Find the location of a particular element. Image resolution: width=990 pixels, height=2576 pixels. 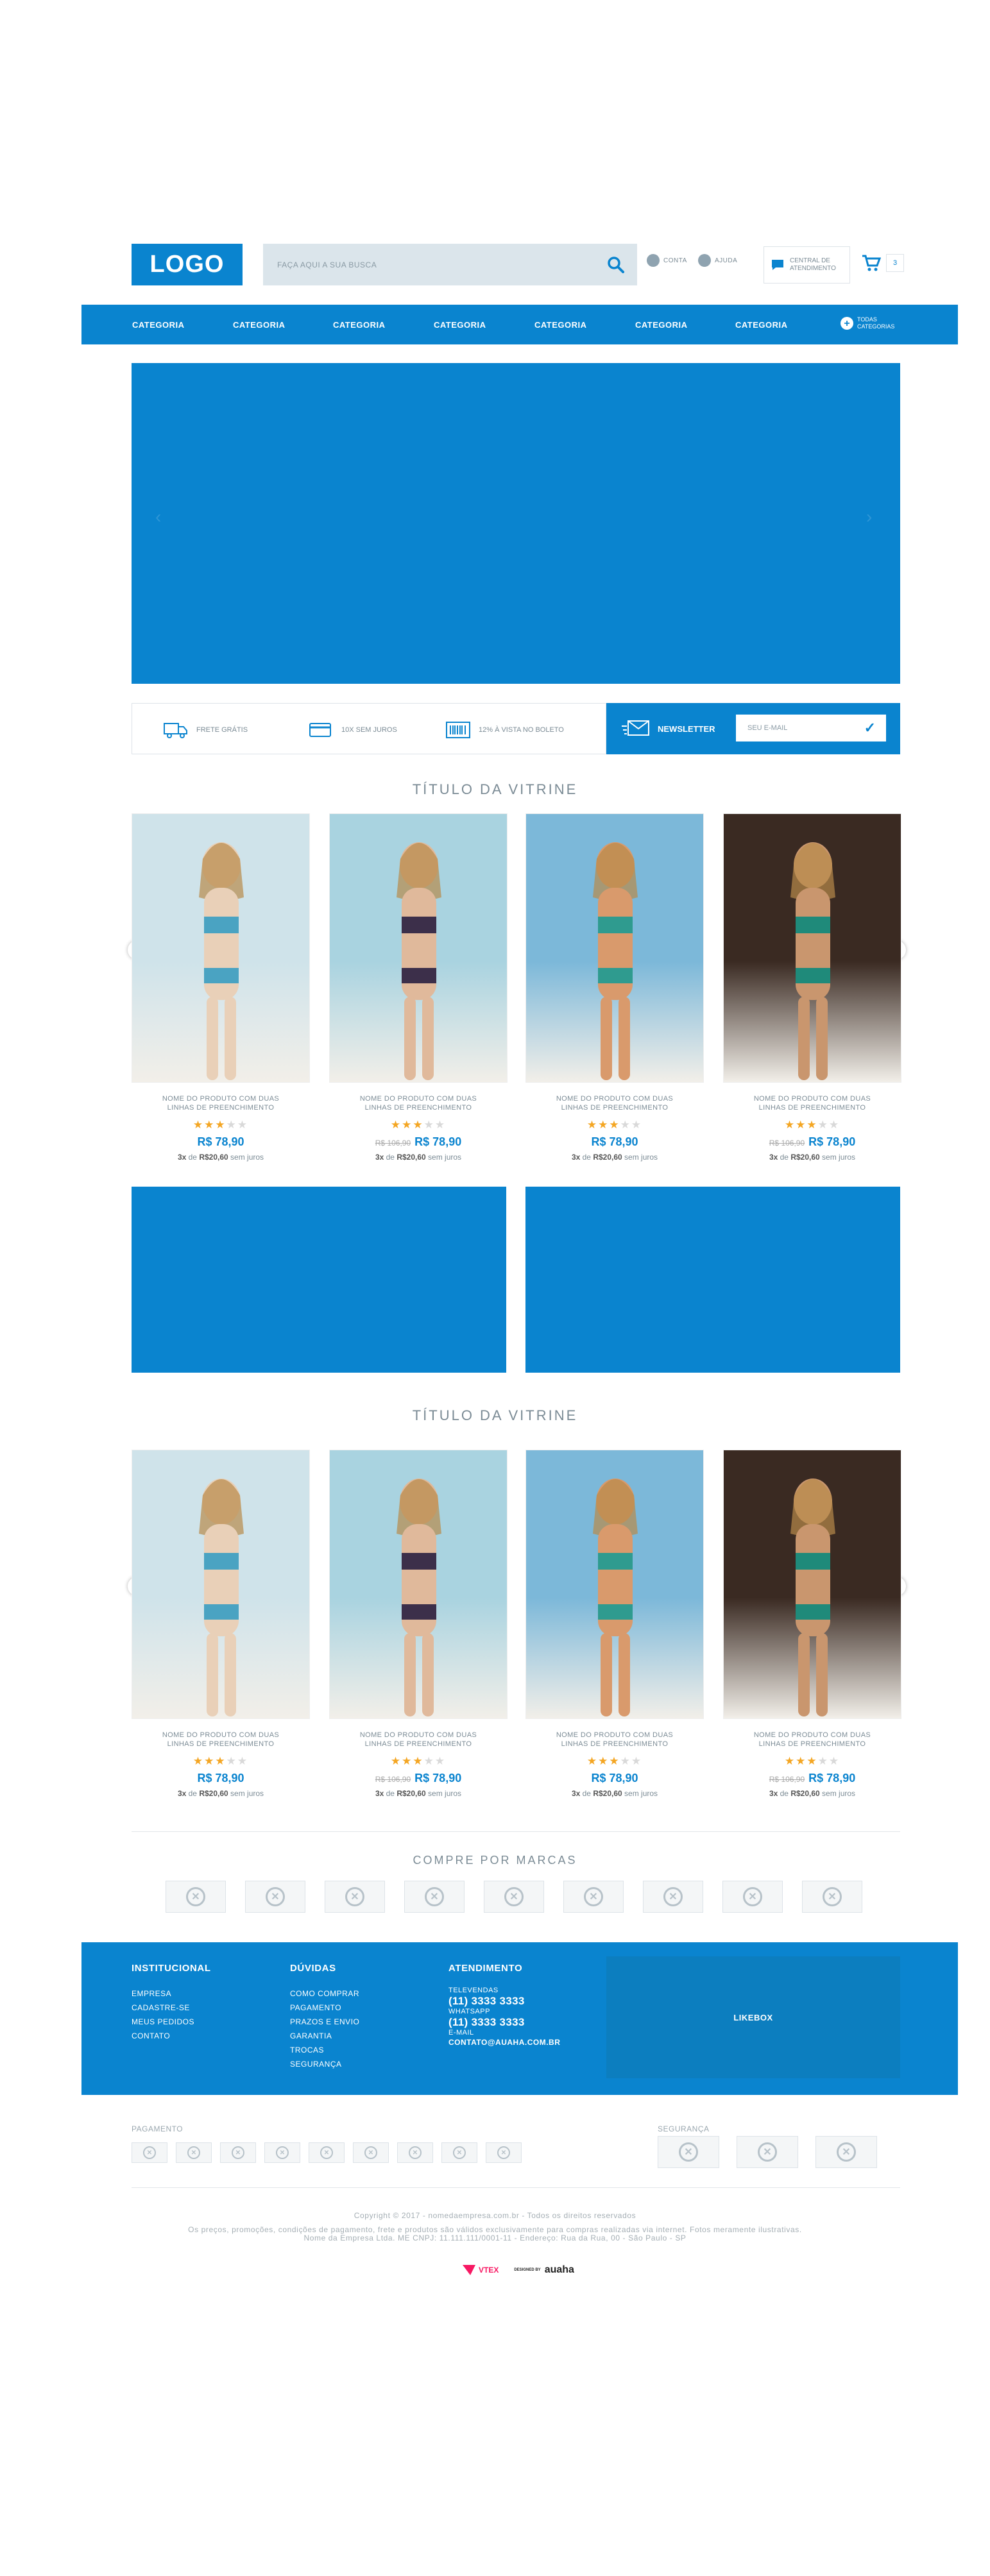

promo-banner-left is located at coordinates (319, 1280).